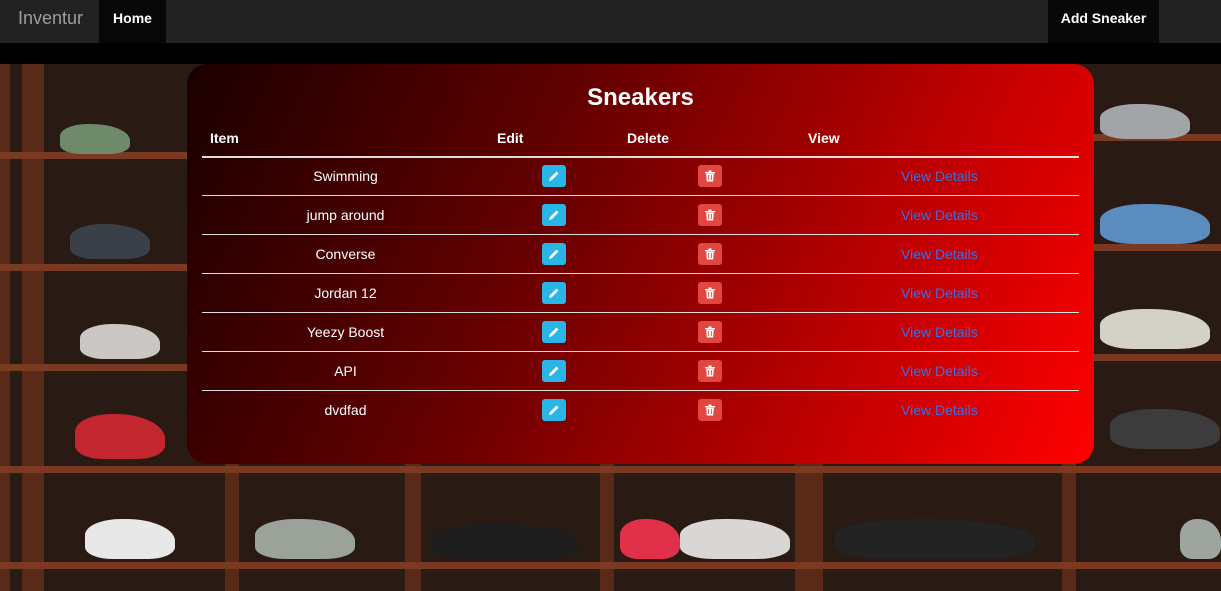 This screenshot has height=591, width=1221. I want to click on navbar-spacer, so click(610, 53).